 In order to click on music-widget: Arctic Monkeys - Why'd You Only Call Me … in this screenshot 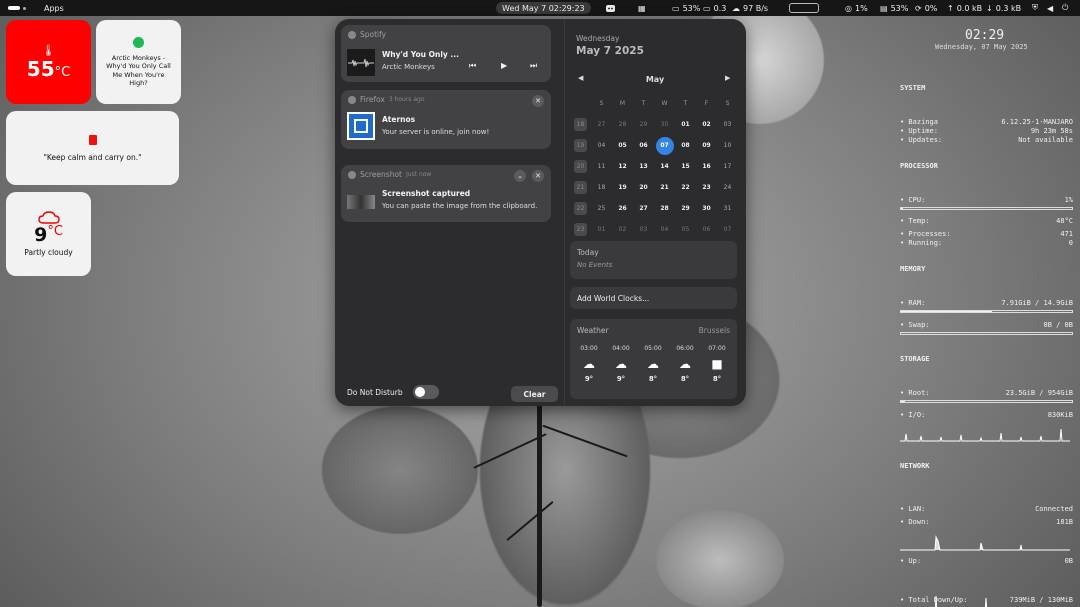, I will do `click(138, 62)`.